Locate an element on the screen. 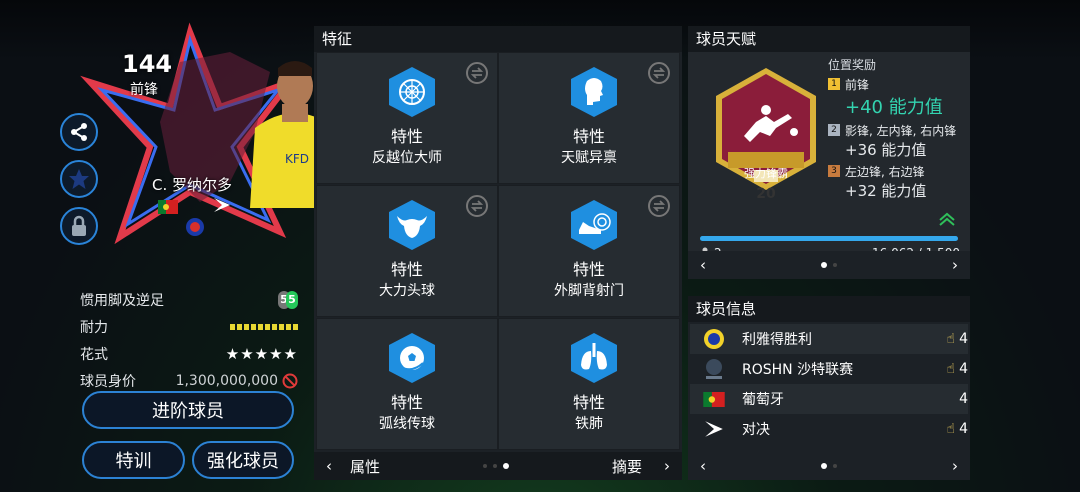 This screenshot has height=492, width=1080. skill-row: 花式 ★★★★★ is located at coordinates (189, 353).